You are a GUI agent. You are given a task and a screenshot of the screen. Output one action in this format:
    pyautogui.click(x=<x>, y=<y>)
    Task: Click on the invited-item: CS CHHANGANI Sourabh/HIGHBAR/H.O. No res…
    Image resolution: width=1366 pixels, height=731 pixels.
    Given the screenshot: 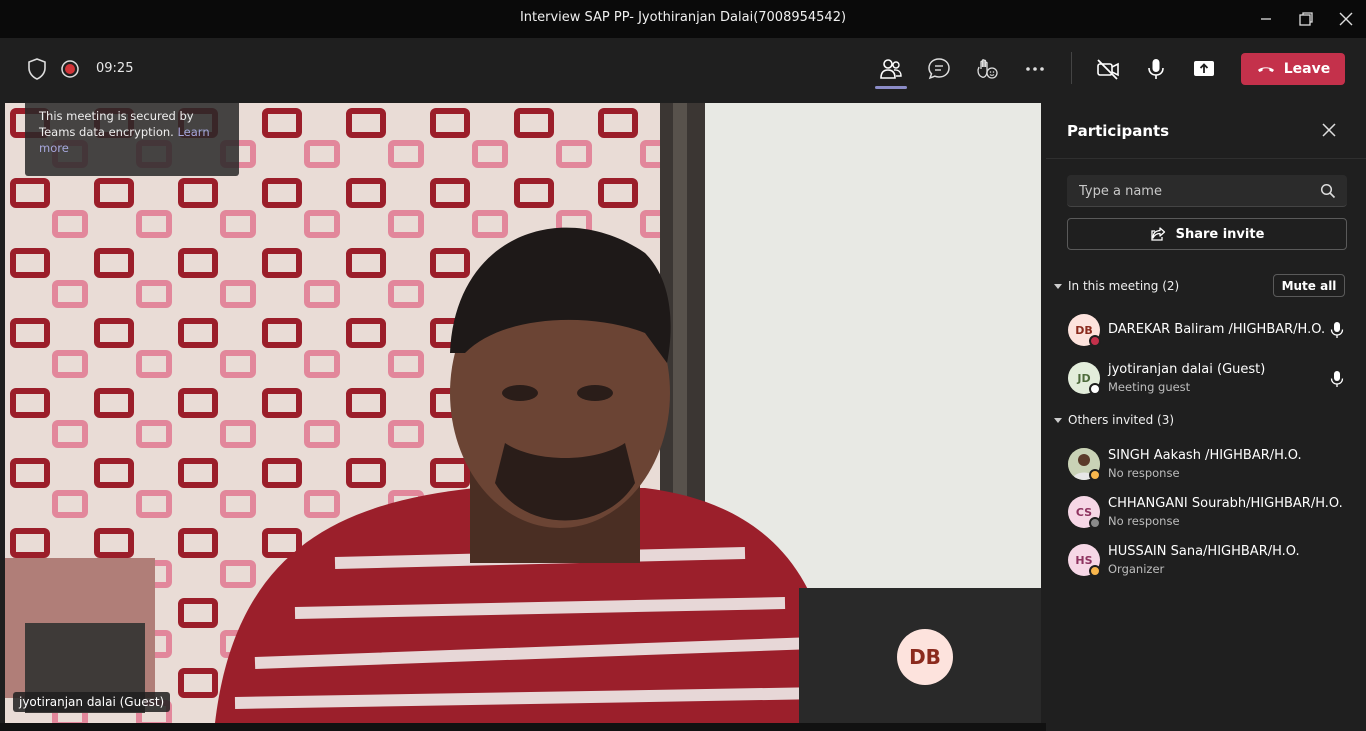 What is the action you would take?
    pyautogui.click(x=1212, y=512)
    